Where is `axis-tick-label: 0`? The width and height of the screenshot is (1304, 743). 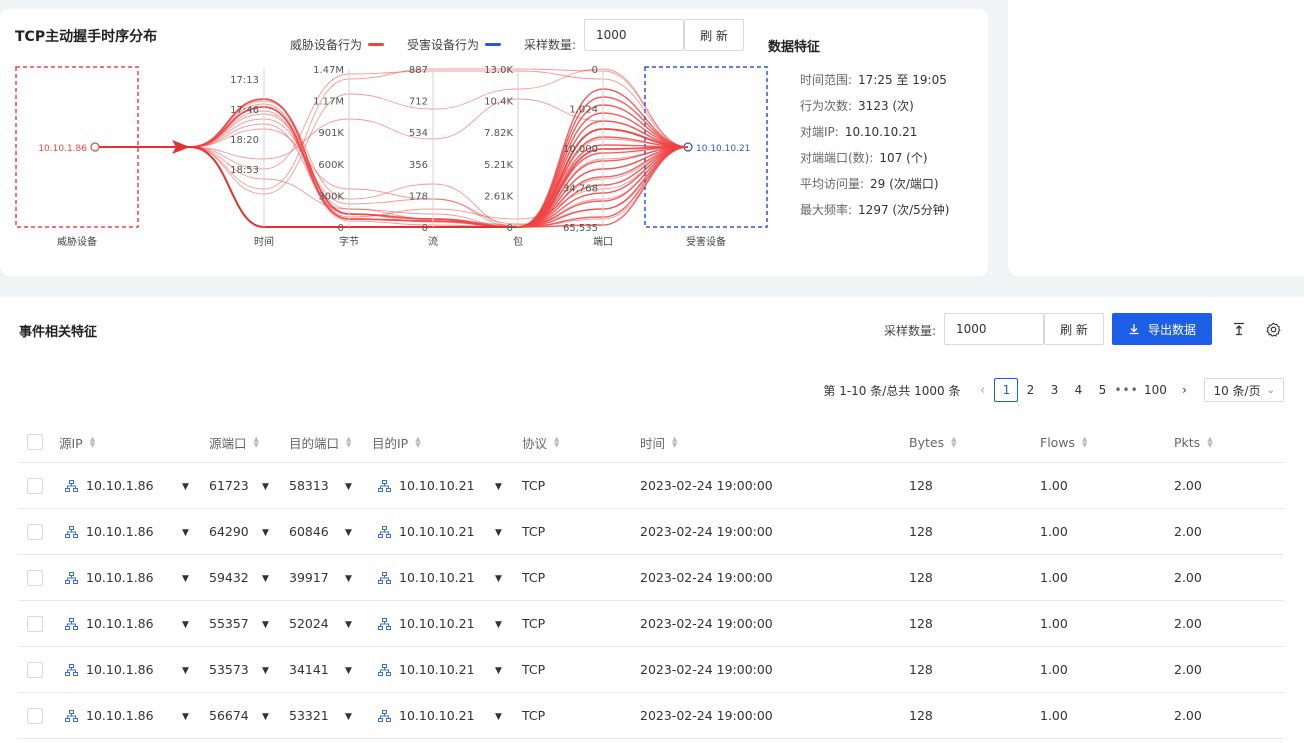
axis-tick-label: 0 is located at coordinates (595, 70).